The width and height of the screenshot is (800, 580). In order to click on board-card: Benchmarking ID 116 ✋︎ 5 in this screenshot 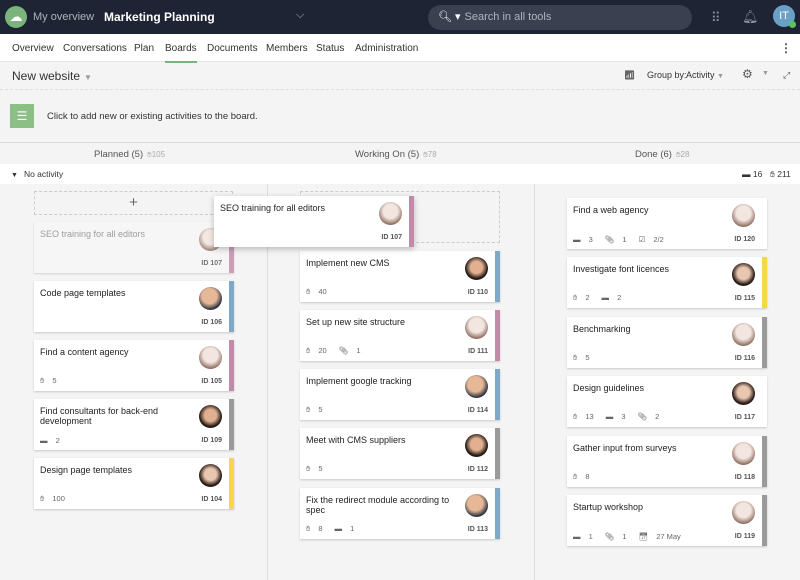, I will do `click(667, 342)`.